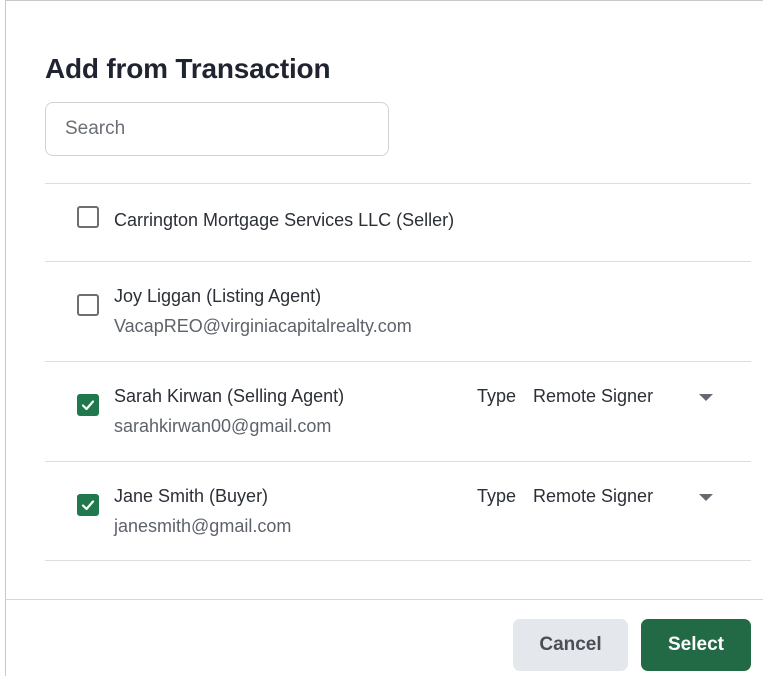  What do you see at coordinates (696, 645) in the screenshot?
I see `select-button: Select` at bounding box center [696, 645].